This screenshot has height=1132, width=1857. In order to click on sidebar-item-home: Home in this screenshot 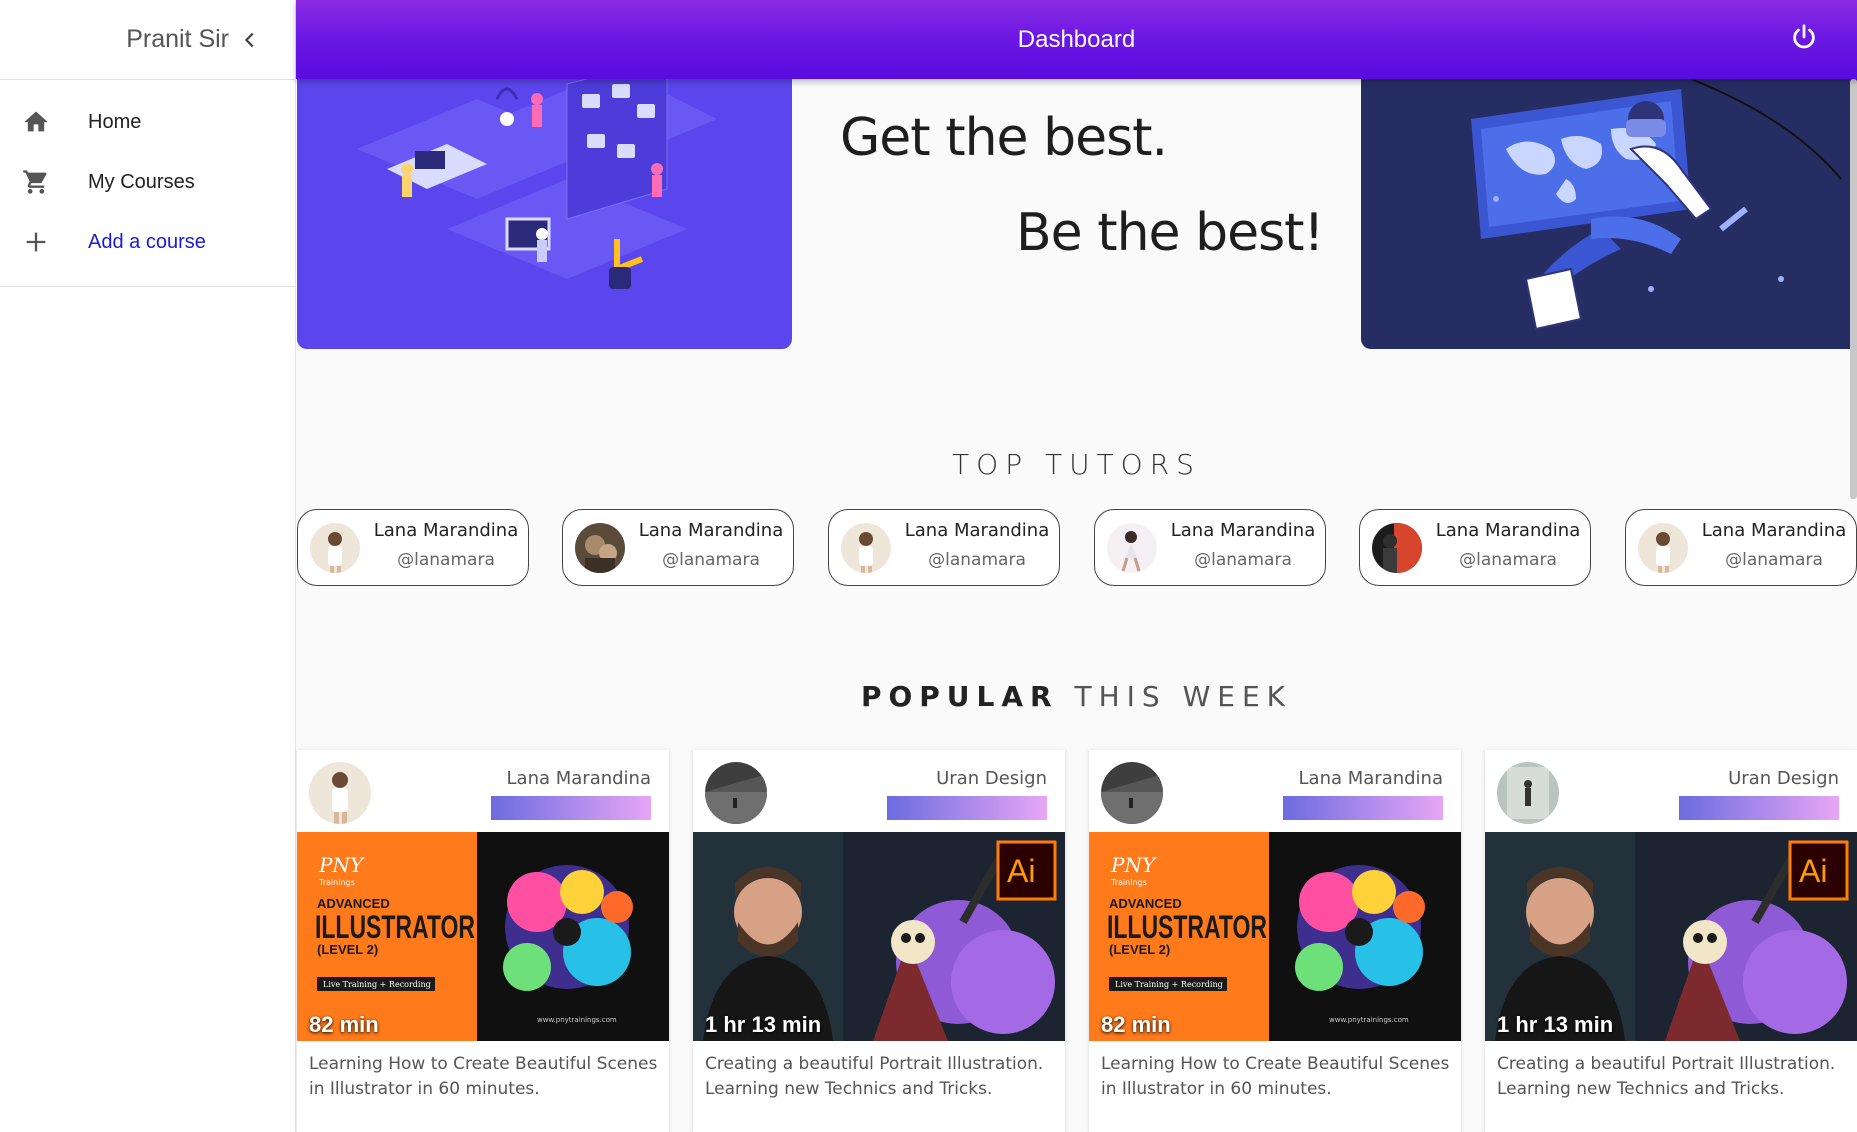, I will do `click(147, 122)`.